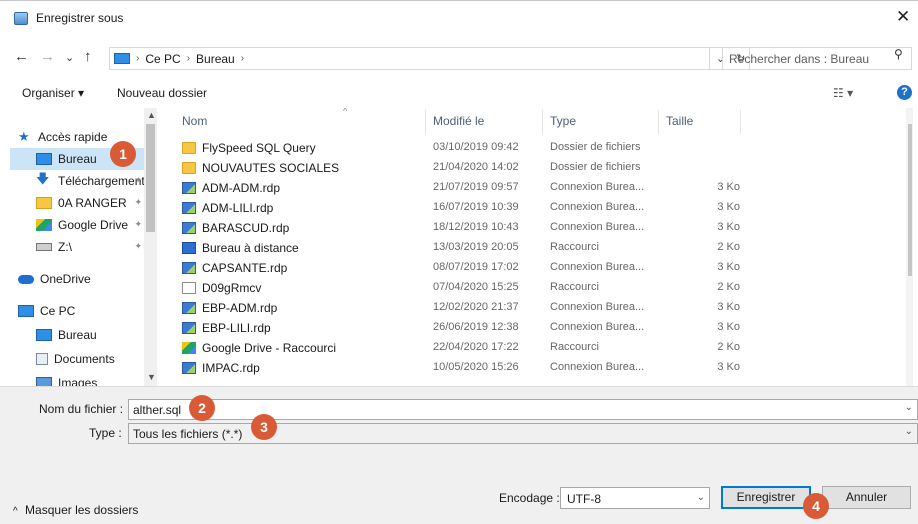  Describe the element at coordinates (523, 409) in the screenshot. I see `filename-field: alther.sql ⌄` at that location.